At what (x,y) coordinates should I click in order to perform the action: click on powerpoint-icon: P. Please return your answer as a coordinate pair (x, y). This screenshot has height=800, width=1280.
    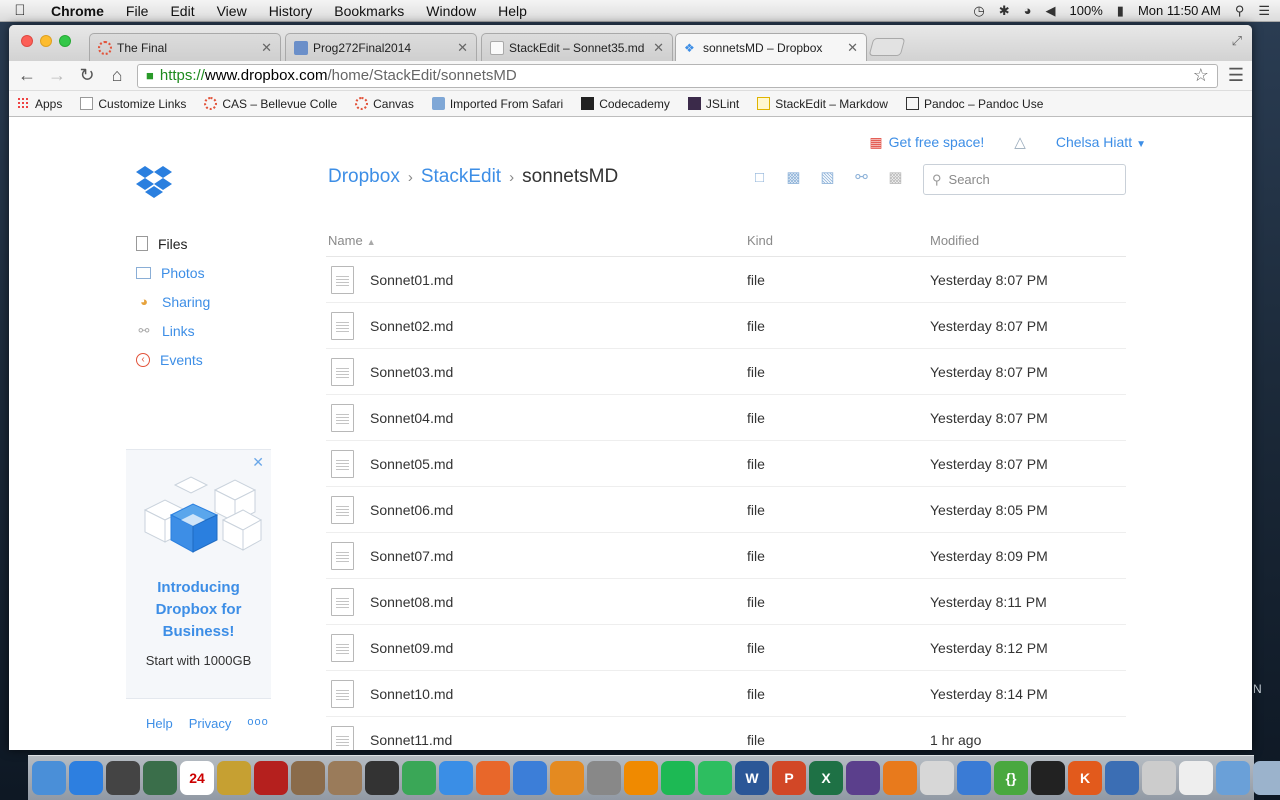
    Looking at the image, I should click on (789, 778).